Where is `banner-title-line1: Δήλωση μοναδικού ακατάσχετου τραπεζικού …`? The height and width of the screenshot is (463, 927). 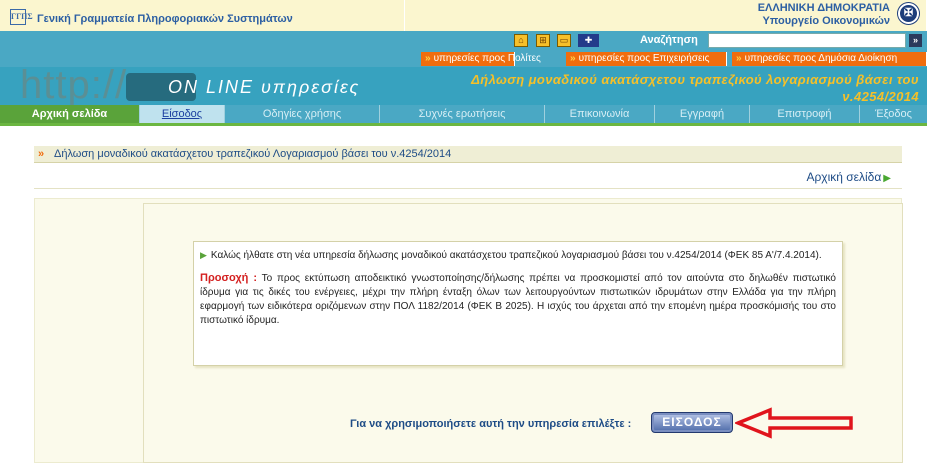
banner-title-line1: Δήλωση μοναδικού ακατάσχετου τραπεζικού … is located at coordinates (695, 79).